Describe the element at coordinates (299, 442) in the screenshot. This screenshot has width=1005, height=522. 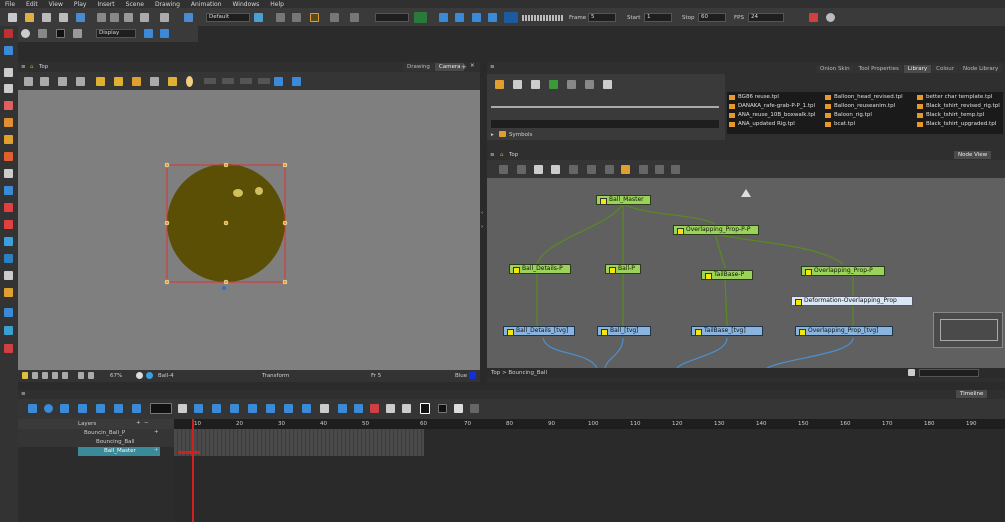
I see `exposed-cells` at that location.